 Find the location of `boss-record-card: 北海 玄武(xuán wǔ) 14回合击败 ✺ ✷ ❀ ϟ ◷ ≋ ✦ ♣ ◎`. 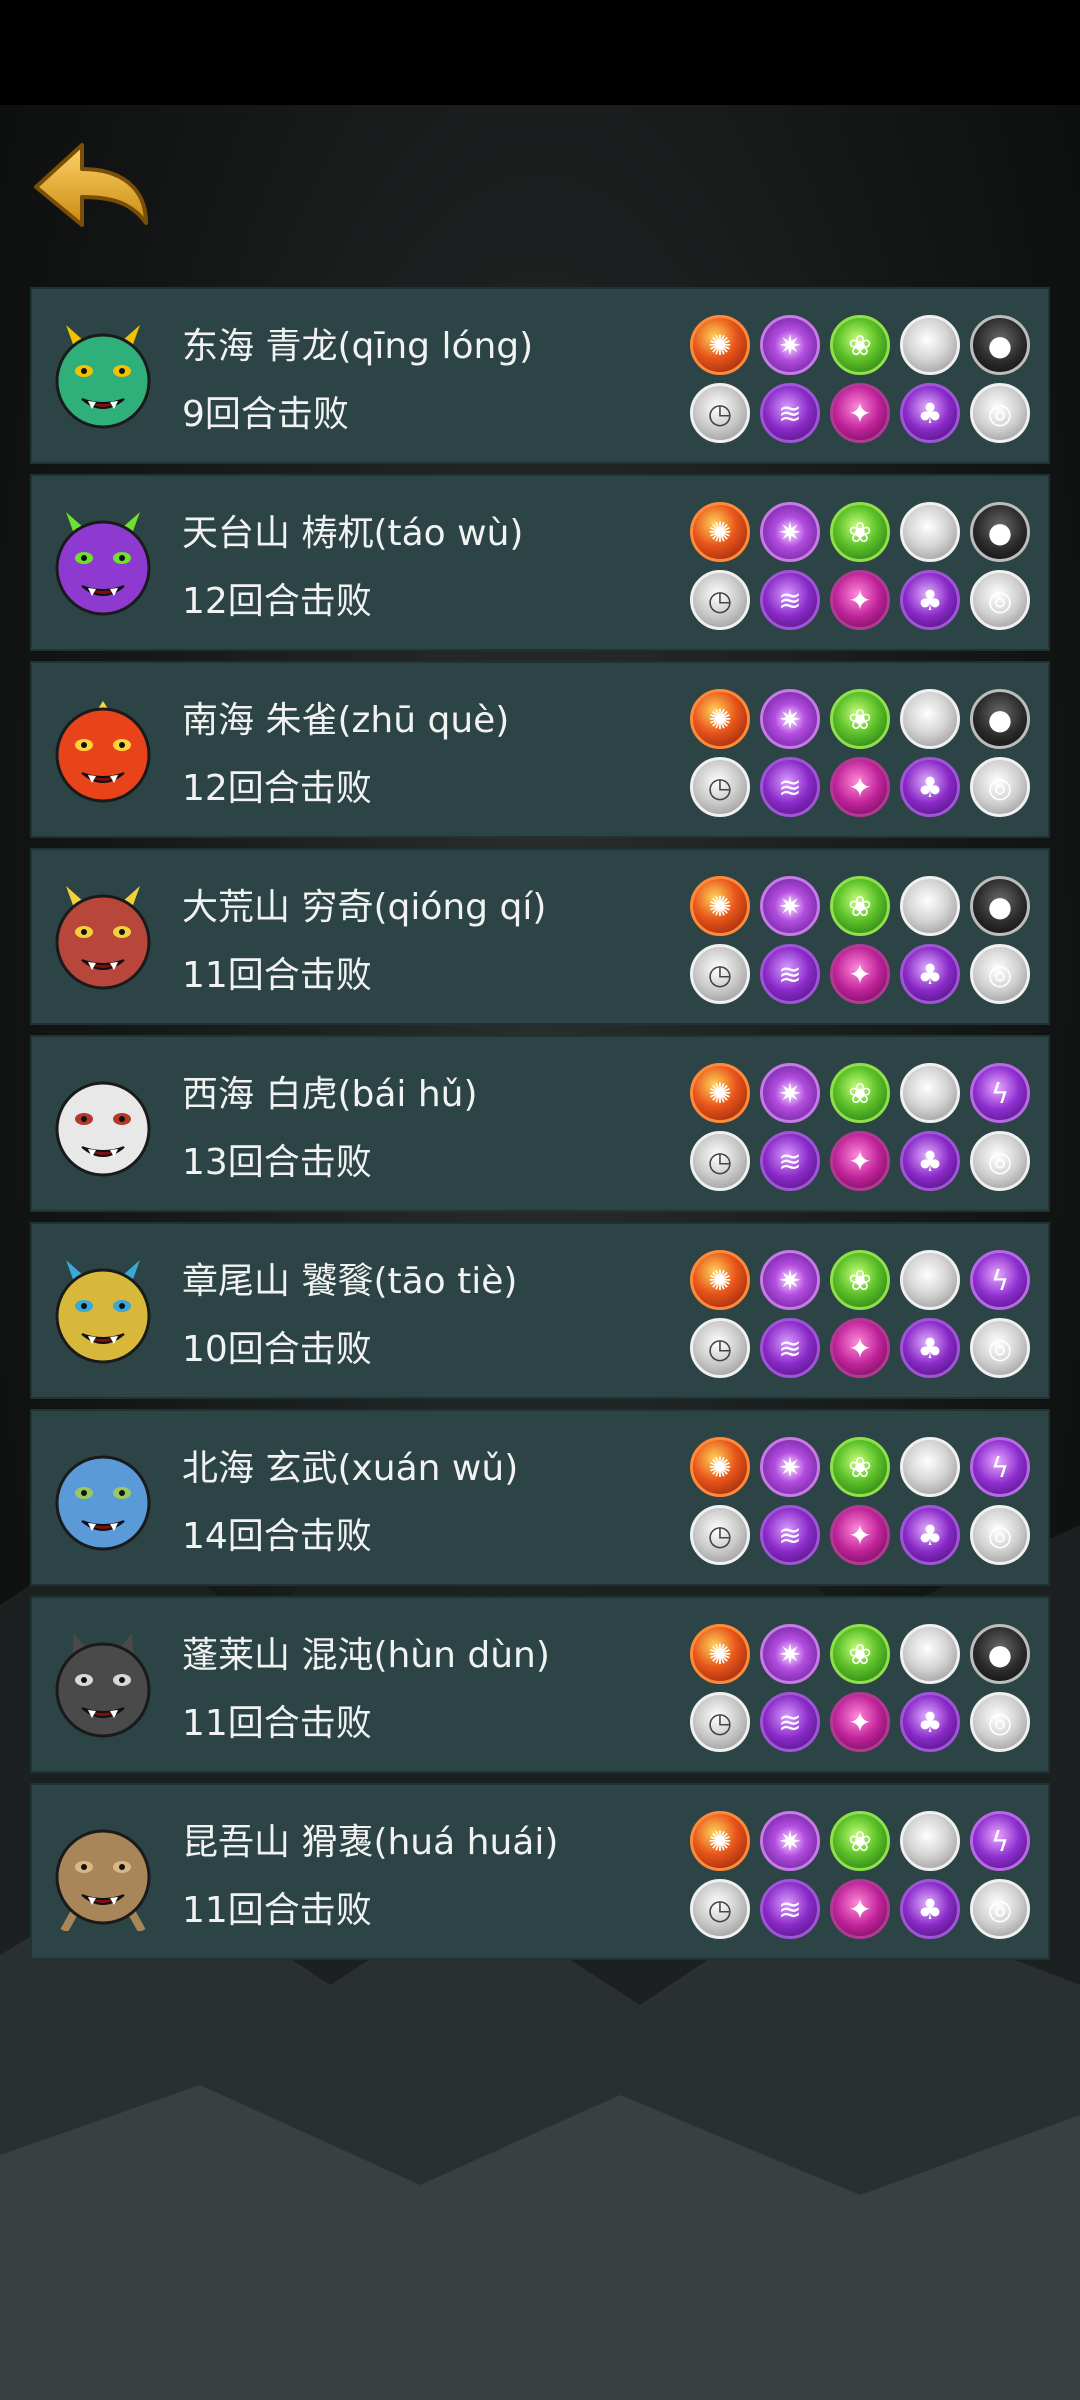

boss-record-card: 北海 玄武(xuán wǔ) 14回合击败 ✺ ✷ ❀ ϟ ◷ ≋ ✦ ♣ ◎ is located at coordinates (540, 1497).